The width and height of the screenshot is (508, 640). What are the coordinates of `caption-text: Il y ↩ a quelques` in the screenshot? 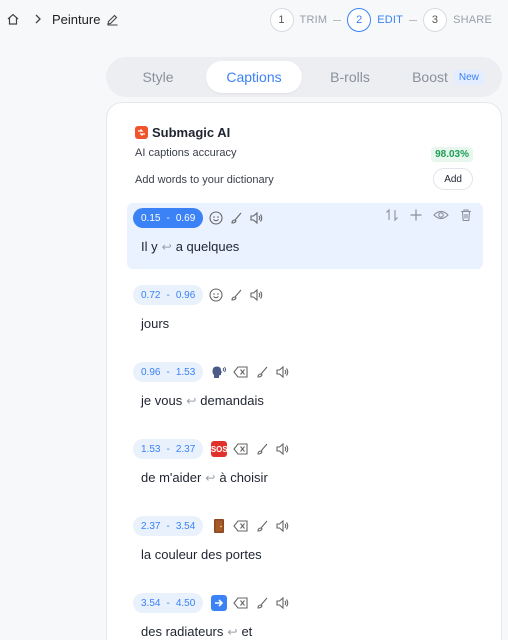 It's located at (190, 246).